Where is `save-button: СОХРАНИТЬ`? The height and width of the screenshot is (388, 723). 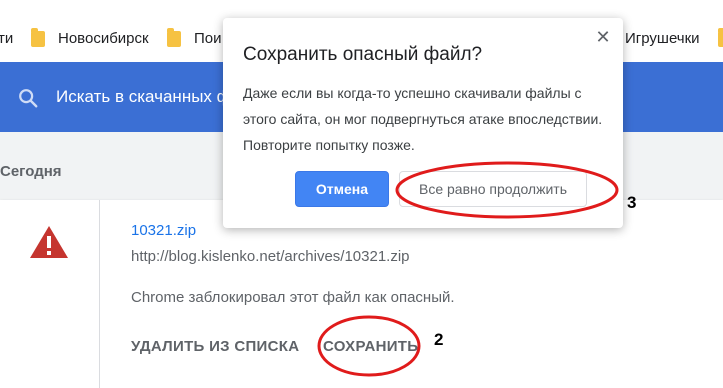 save-button: СОХРАНИТЬ is located at coordinates (370, 346).